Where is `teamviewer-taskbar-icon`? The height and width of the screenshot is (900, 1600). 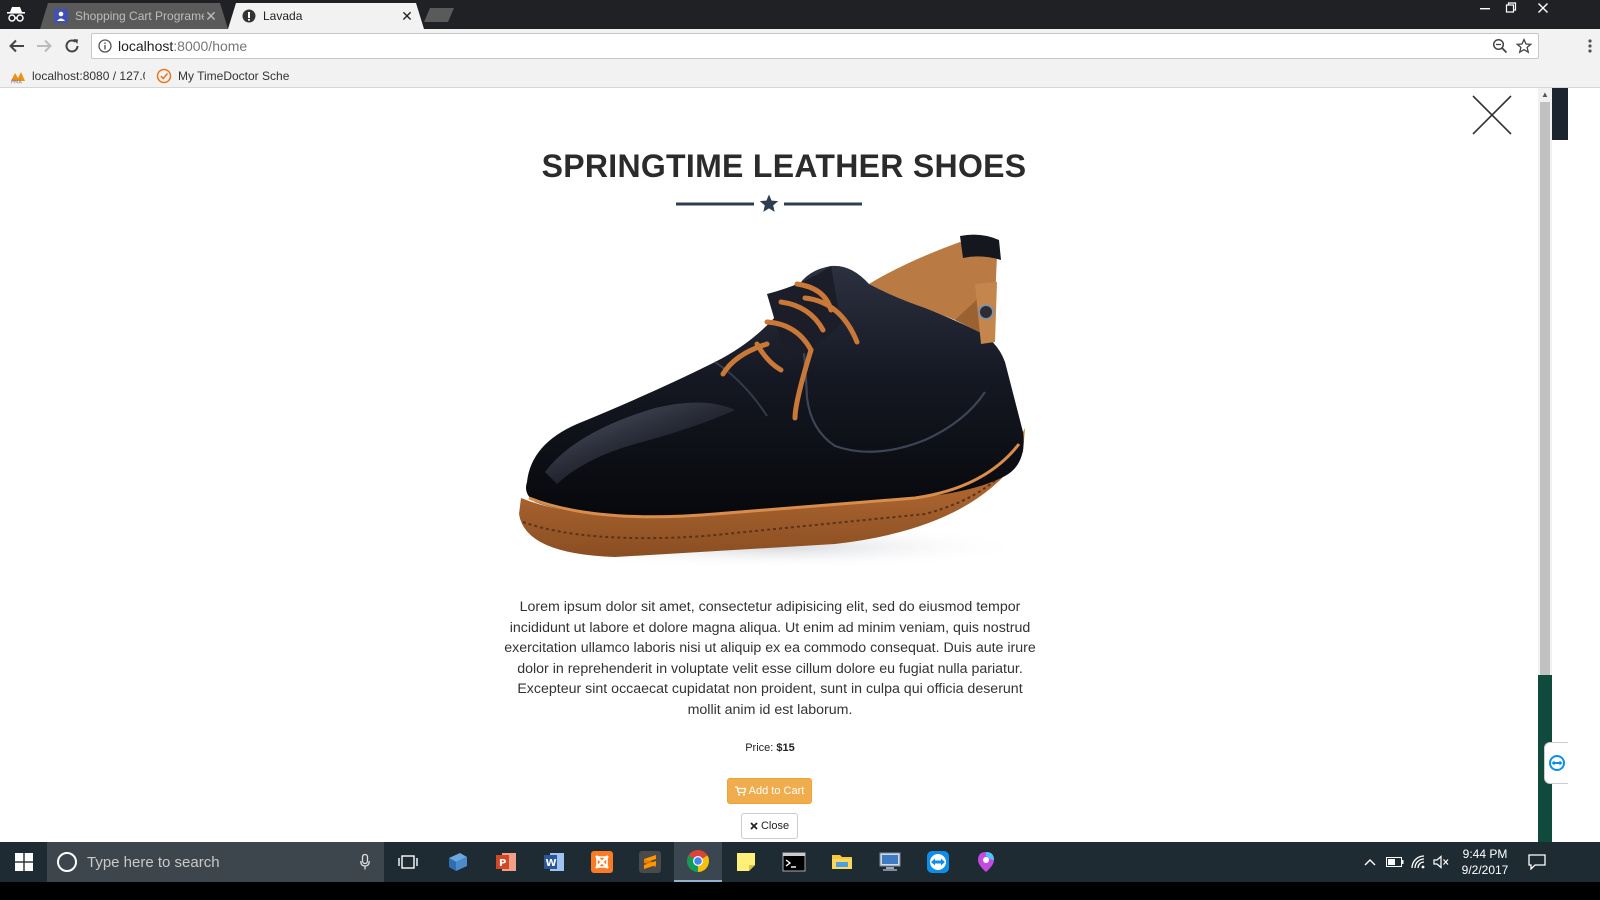 teamviewer-taskbar-icon is located at coordinates (938, 862).